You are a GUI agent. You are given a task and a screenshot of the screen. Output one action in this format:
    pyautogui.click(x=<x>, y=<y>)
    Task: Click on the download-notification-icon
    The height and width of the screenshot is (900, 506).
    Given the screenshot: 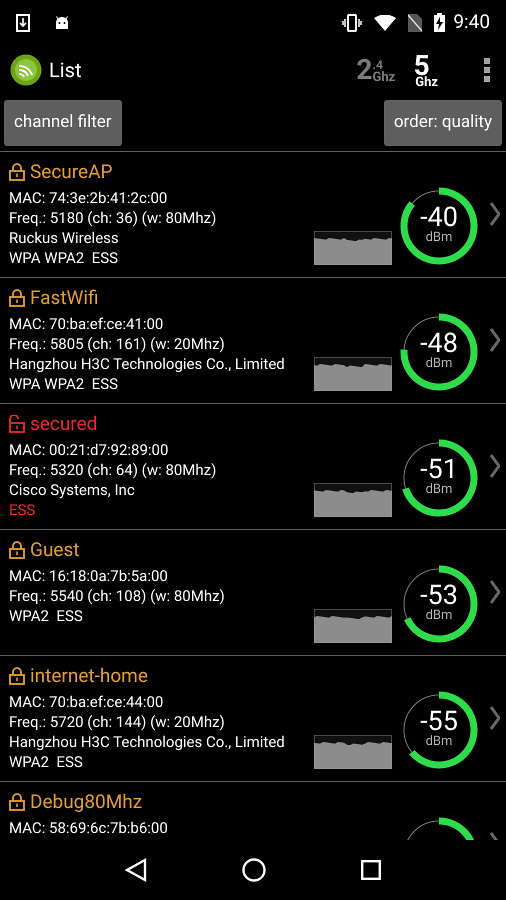 What is the action you would take?
    pyautogui.click(x=23, y=23)
    